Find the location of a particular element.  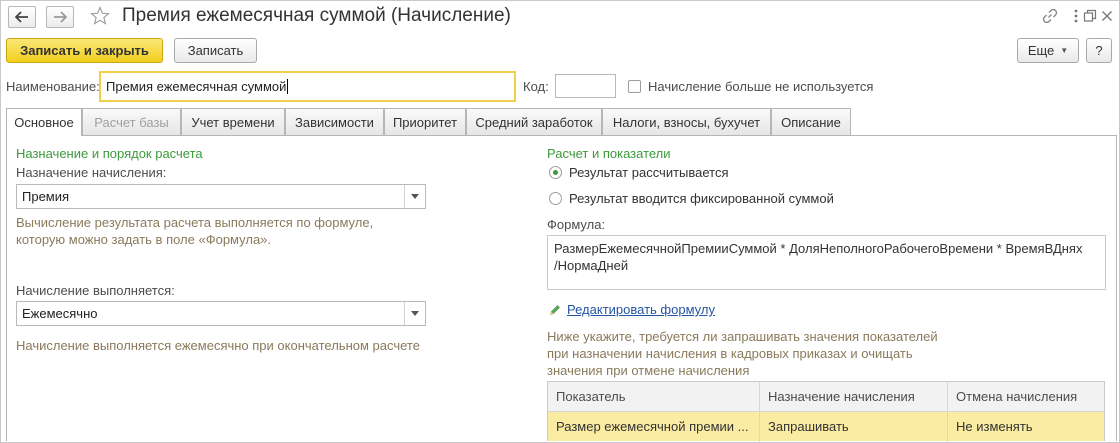

more-menu-button: Еще ▼ is located at coordinates (1048, 50).